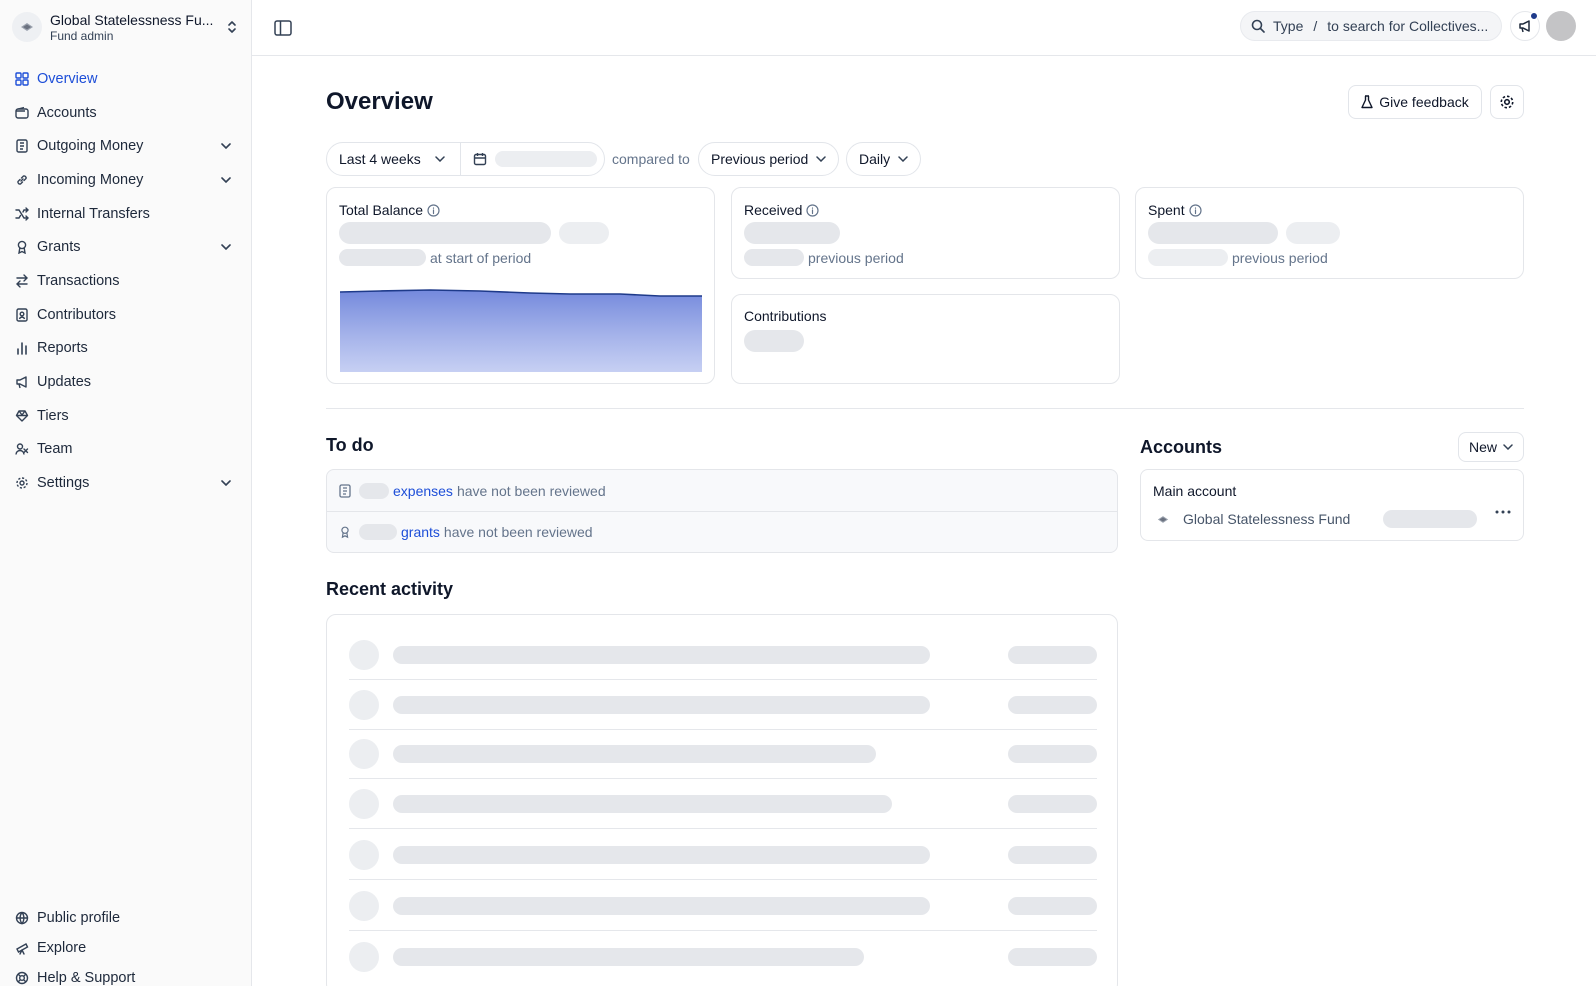 The height and width of the screenshot is (986, 1596). I want to click on balance-area, so click(521, 331).